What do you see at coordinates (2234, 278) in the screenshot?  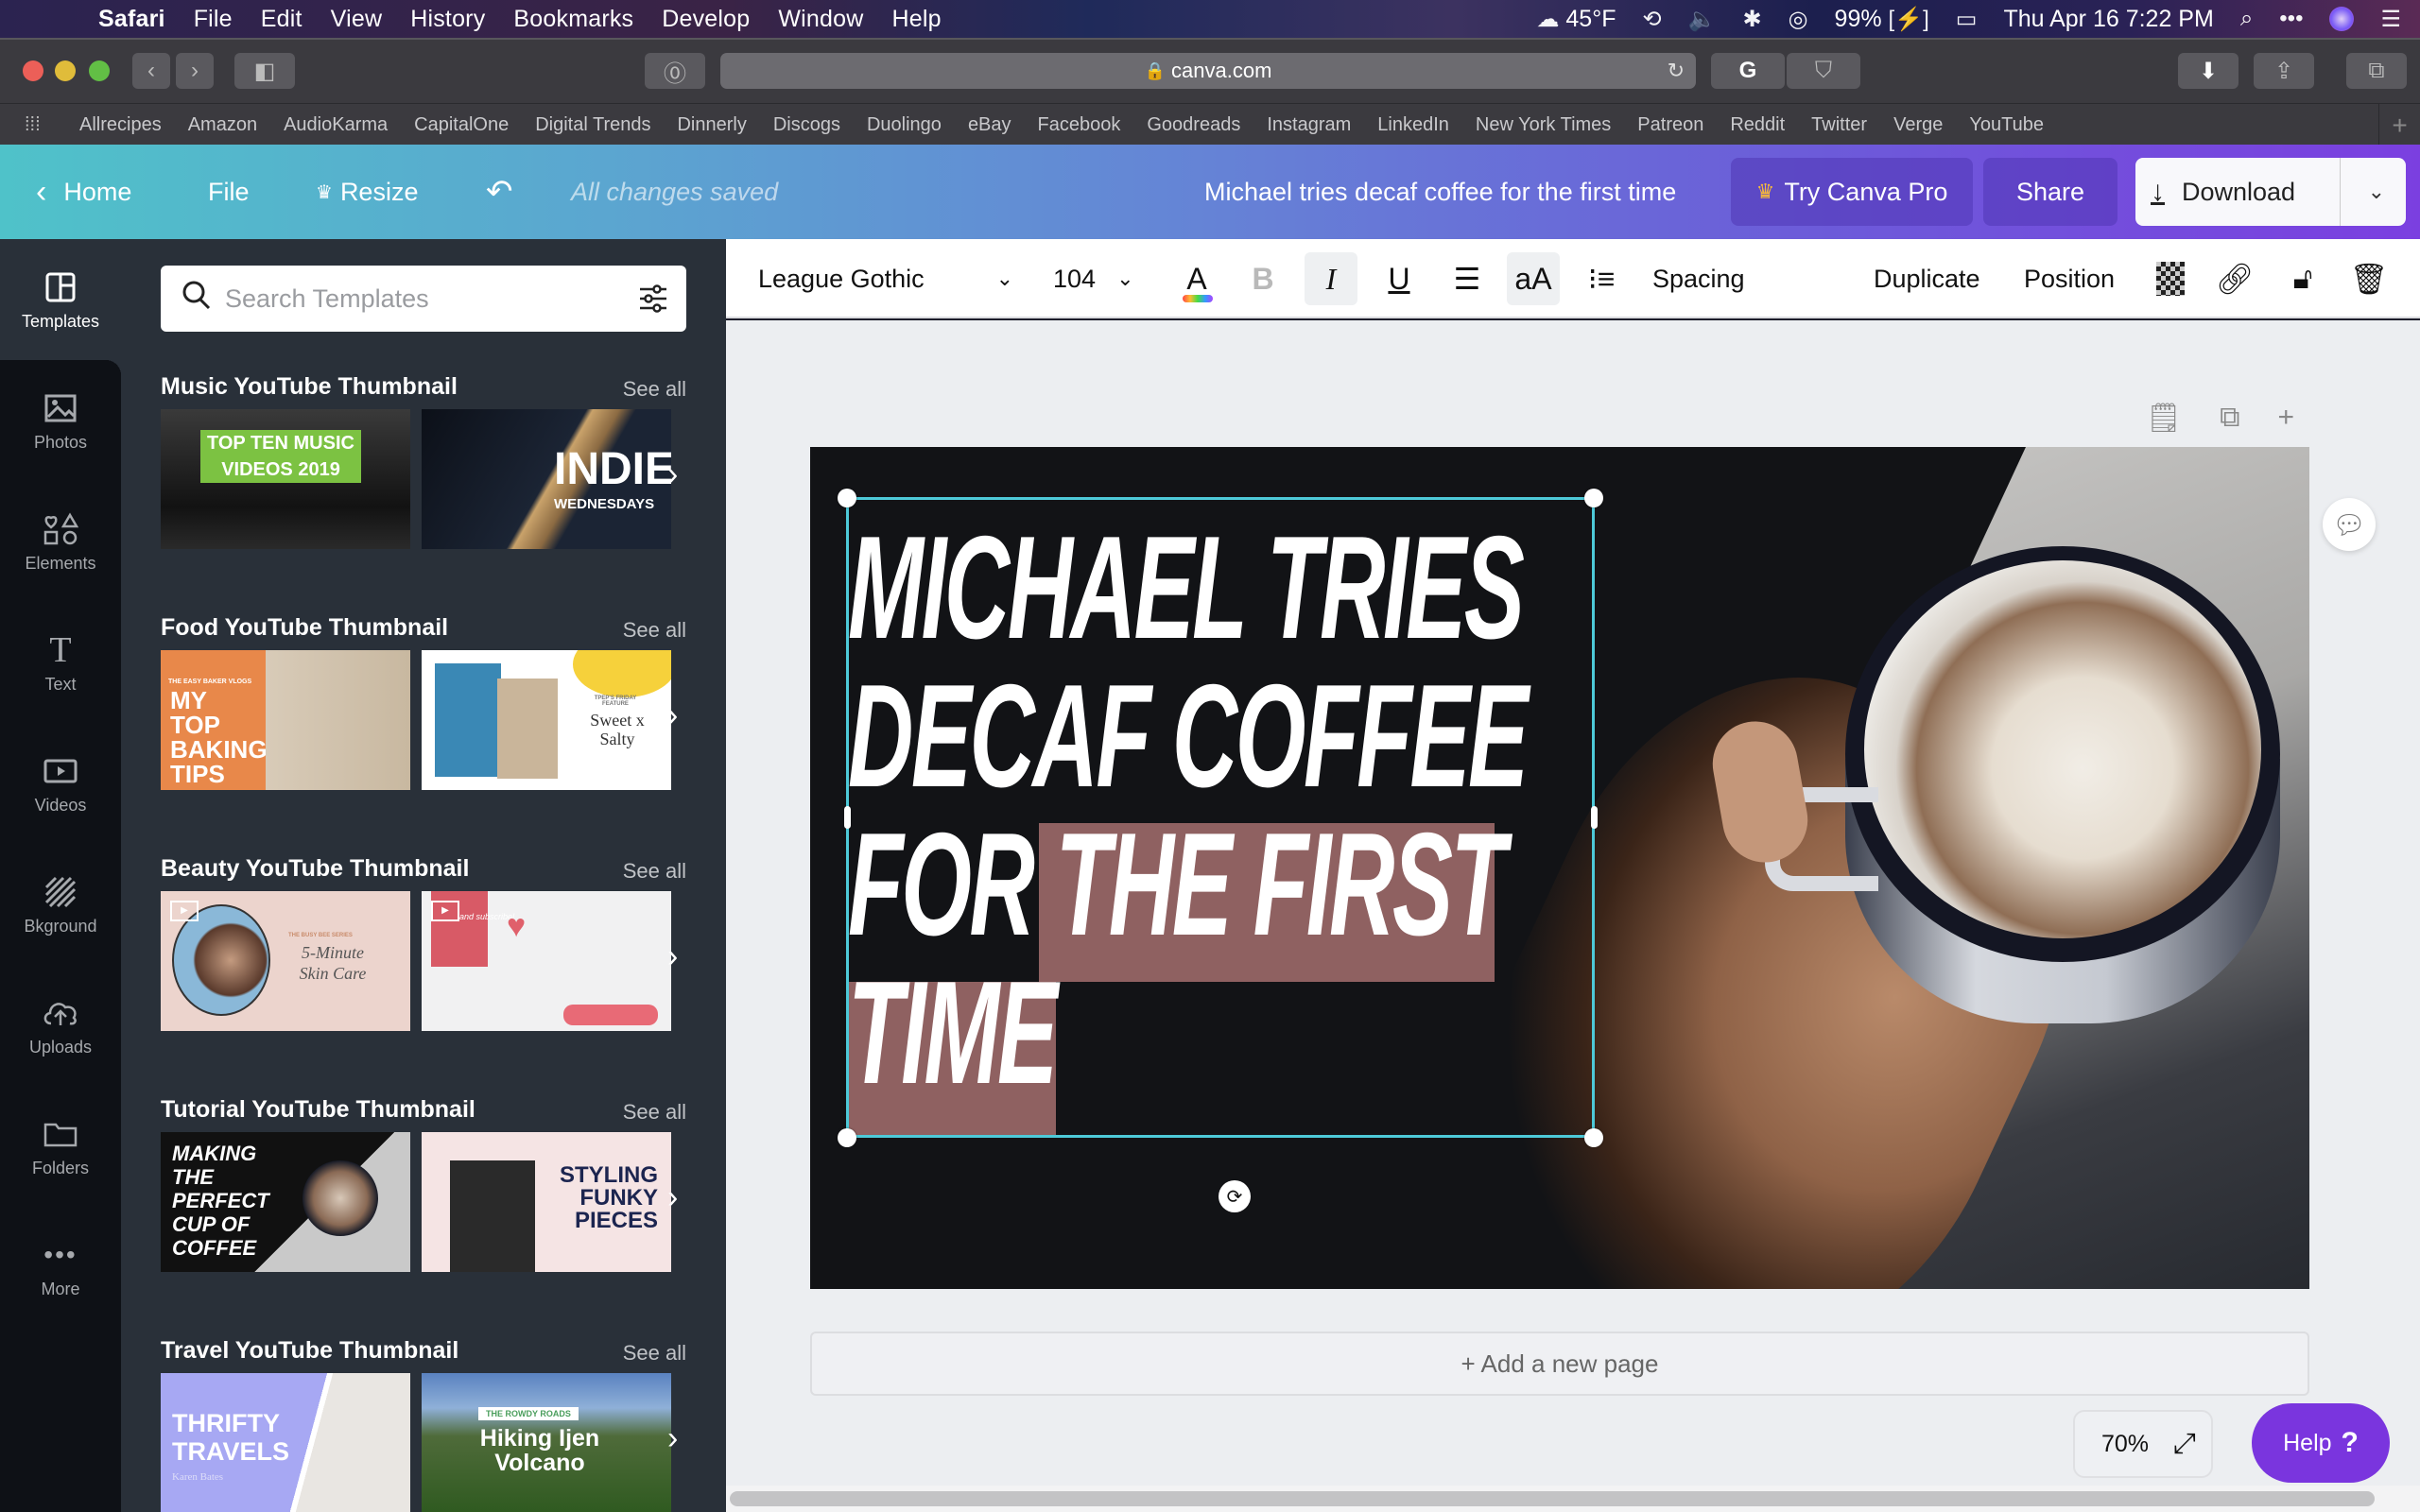 I see `link-button: 🔗︎` at bounding box center [2234, 278].